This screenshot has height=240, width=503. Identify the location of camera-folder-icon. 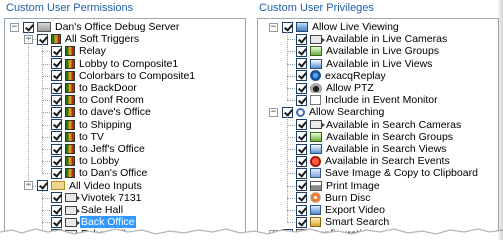
(58, 186).